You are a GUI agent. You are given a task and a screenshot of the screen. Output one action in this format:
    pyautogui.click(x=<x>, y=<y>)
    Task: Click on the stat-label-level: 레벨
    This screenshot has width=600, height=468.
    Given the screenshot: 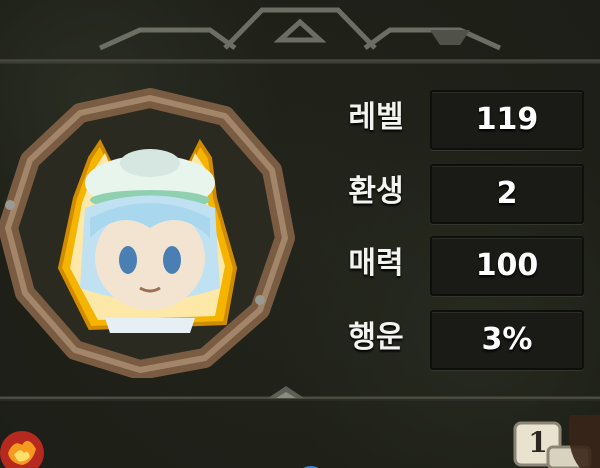 What is the action you would take?
    pyautogui.click(x=376, y=117)
    